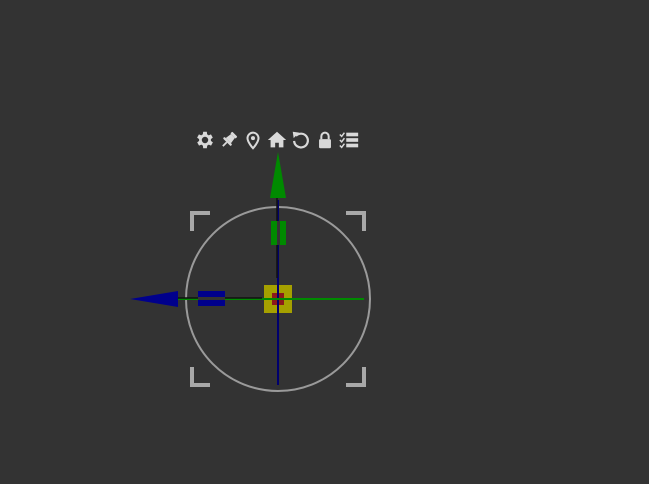 The image size is (649, 484). I want to click on x-scale-handle, so click(211, 298).